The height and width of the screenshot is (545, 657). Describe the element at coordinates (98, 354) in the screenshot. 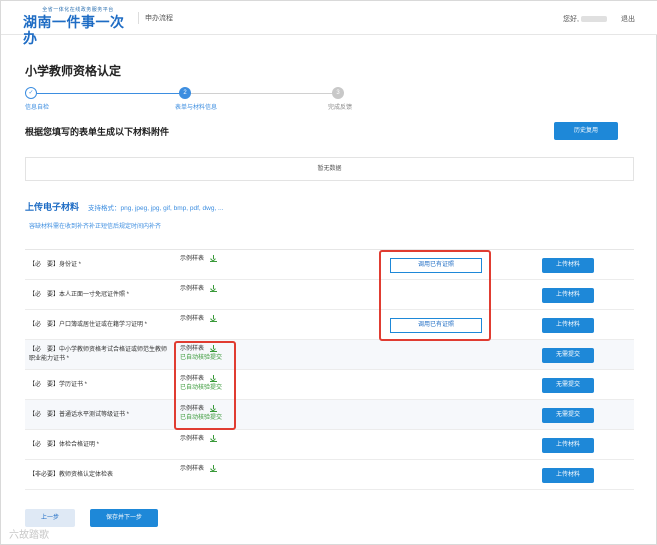

I see `material-name: 【必 要】中小学教师资格考试合格证或师范生教师职业能力证书 *` at that location.